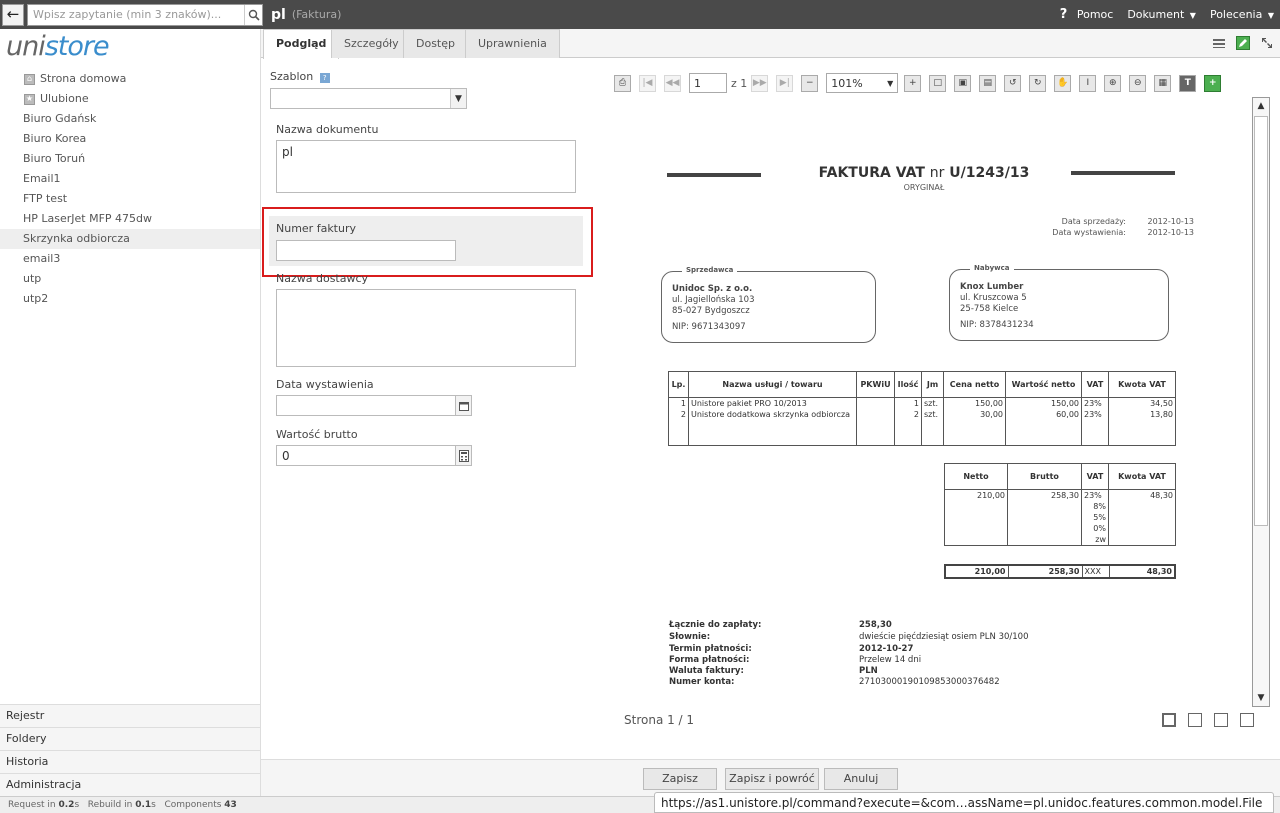  What do you see at coordinates (963, 83) in the screenshot?
I see `fit-page-icon: ▣` at bounding box center [963, 83].